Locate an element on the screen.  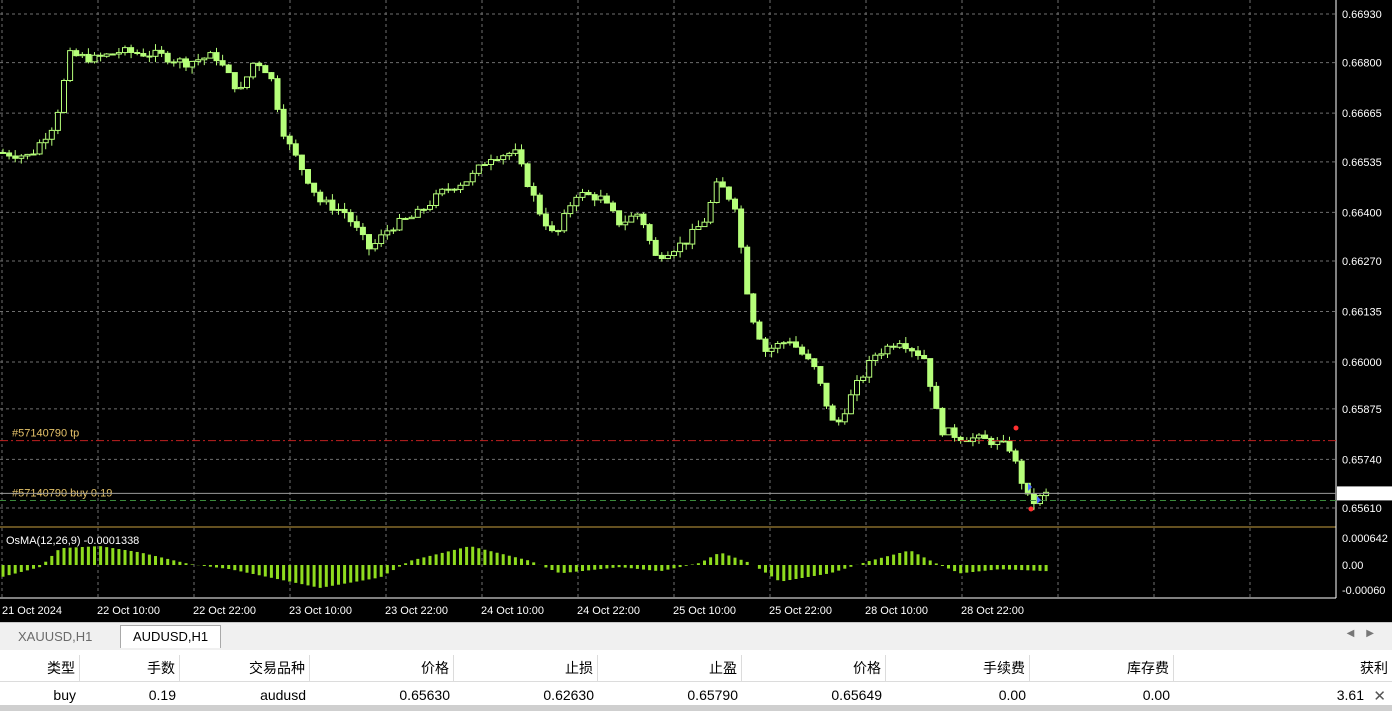
header-lots: 手数 is located at coordinates (130, 668).